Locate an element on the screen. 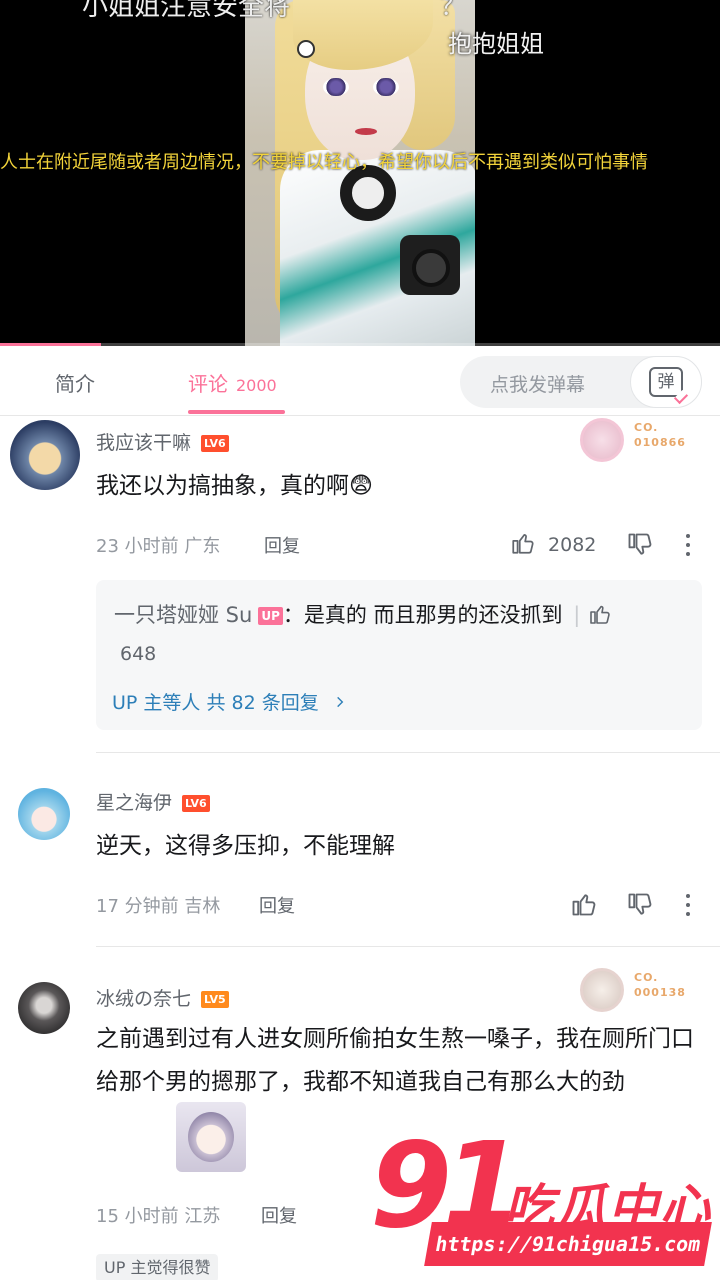 Image resolution: width=720 pixels, height=1280 pixels. comment-username: 星之海伊 LV6 is located at coordinates (153, 801).